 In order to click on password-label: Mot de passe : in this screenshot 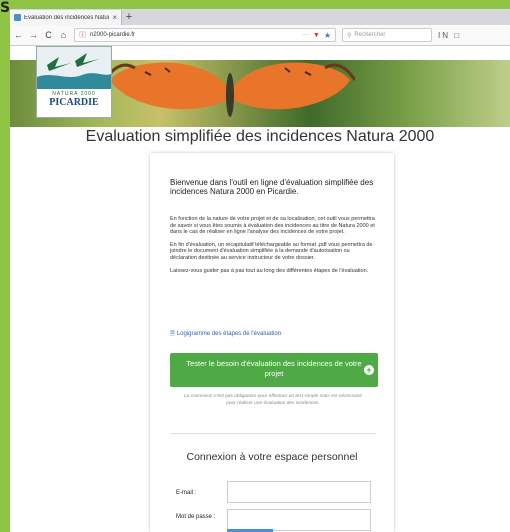, I will do `click(196, 517)`.